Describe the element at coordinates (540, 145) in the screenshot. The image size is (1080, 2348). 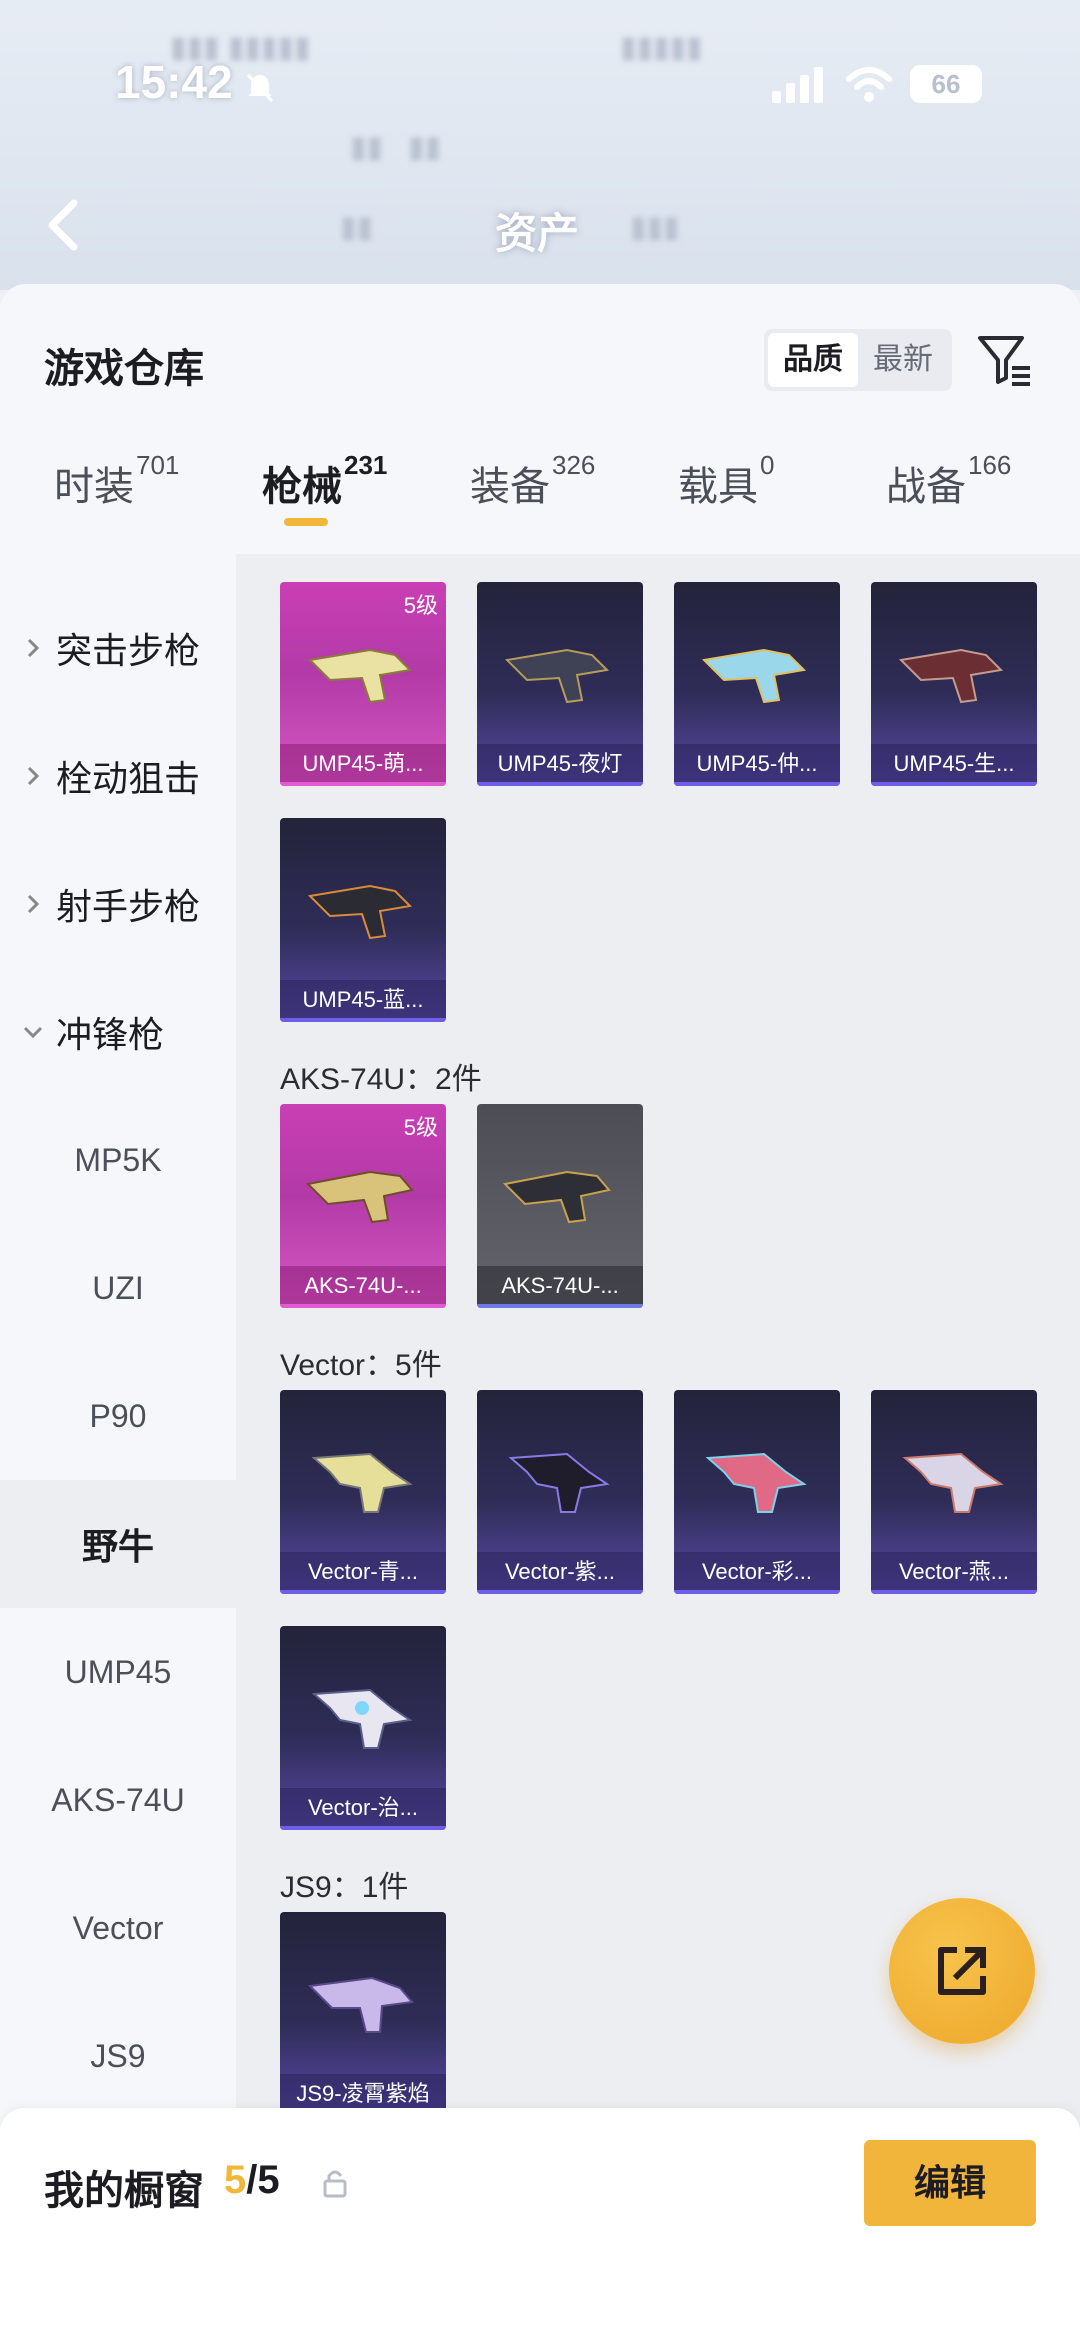
I see `blurred-header-background: ▮▮▮ ▮▮▮▮▮ ▮▮▮▮▮ ▮▮ ▮▮ ▮▮ ▮▮▮ 15:42 66 资产` at that location.